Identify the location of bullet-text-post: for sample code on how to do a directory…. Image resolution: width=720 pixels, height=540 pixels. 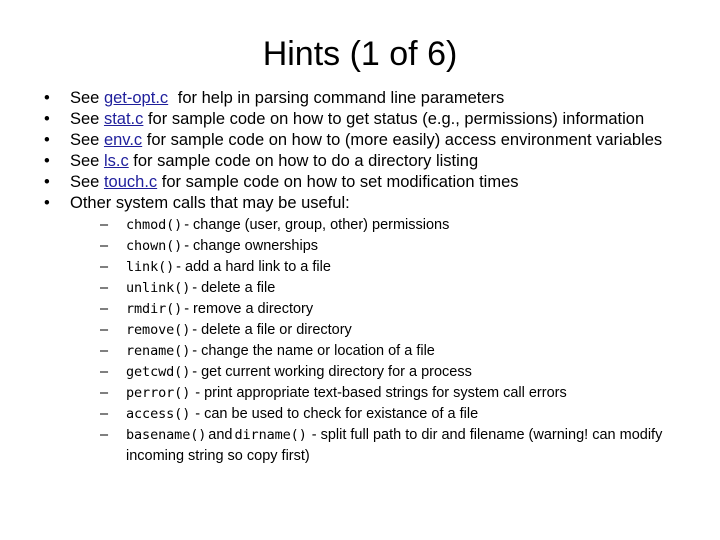
(303, 161).